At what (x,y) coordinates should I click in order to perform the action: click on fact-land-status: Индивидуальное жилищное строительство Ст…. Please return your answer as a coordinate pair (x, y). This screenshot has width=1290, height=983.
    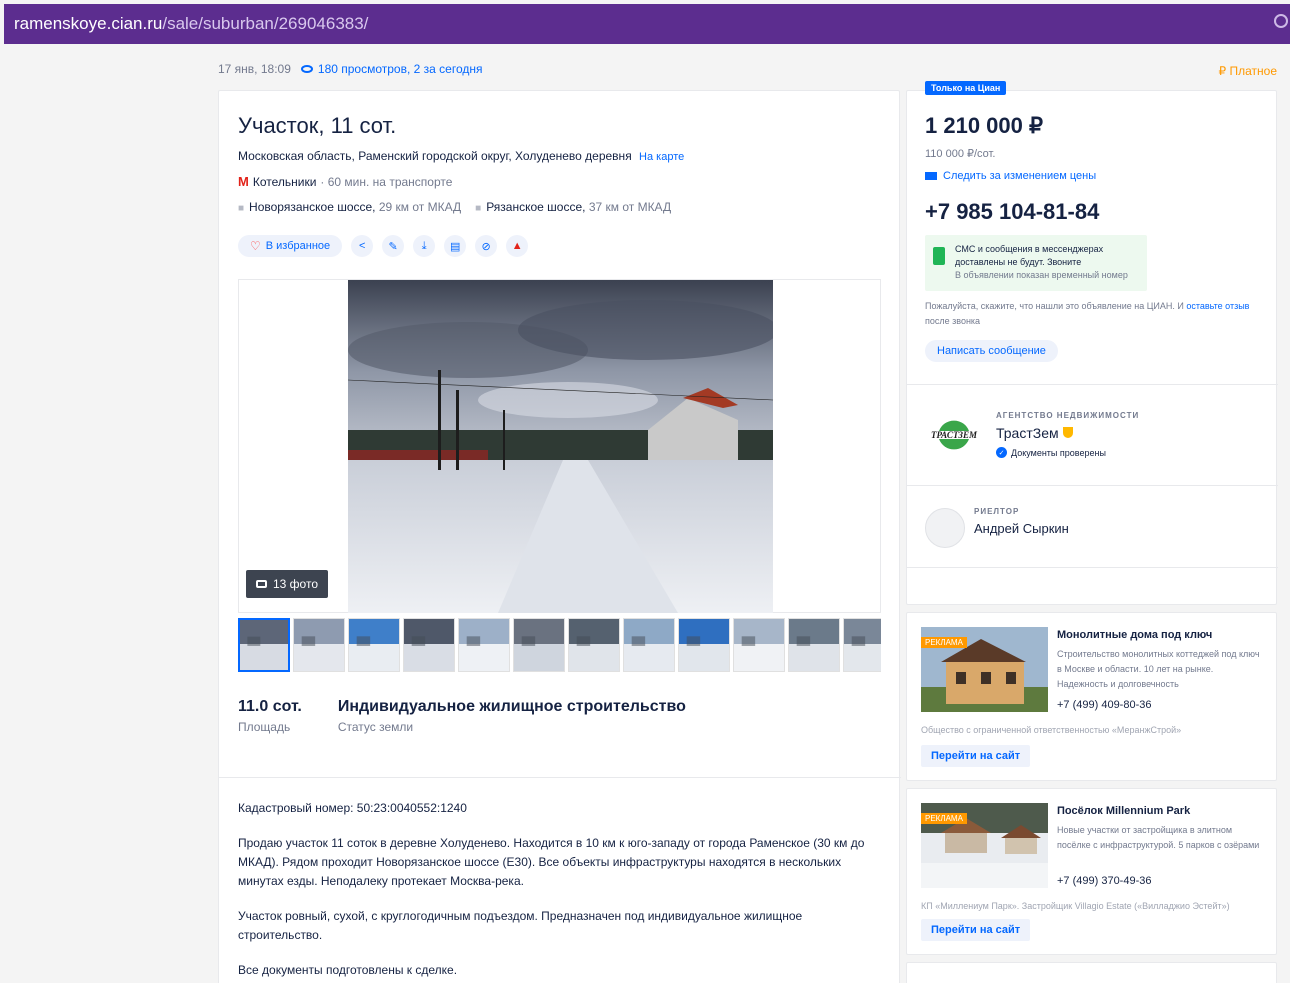
    Looking at the image, I should click on (512, 716).